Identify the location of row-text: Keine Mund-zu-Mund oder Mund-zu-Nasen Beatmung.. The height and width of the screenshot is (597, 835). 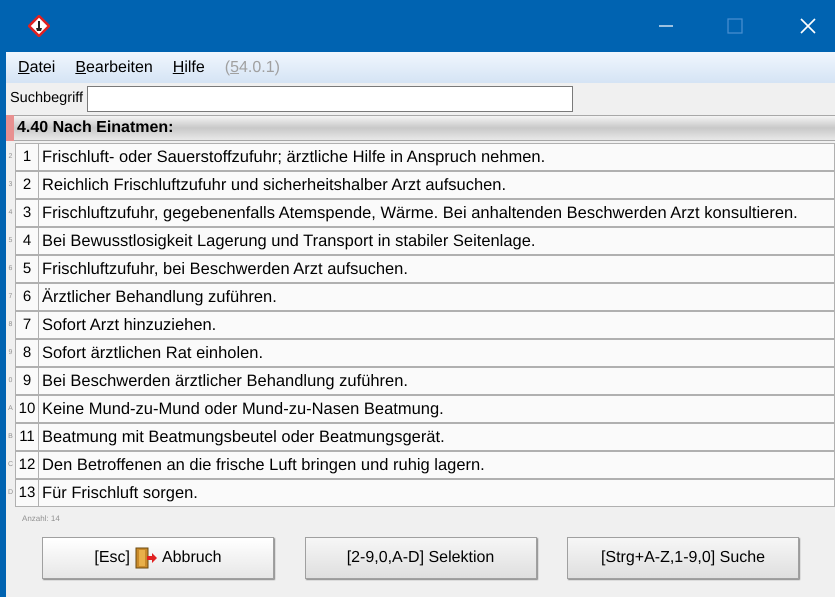
(437, 409).